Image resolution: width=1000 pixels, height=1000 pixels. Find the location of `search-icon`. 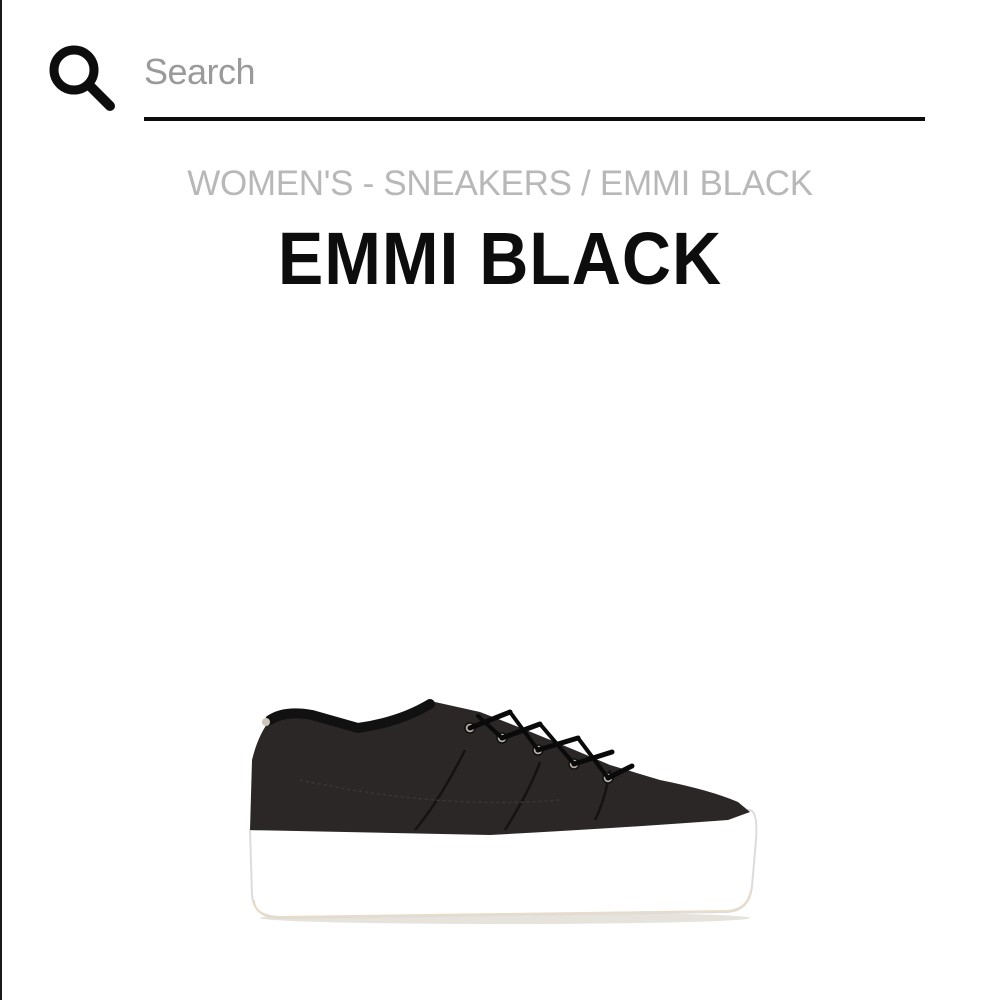

search-icon is located at coordinates (82, 78).